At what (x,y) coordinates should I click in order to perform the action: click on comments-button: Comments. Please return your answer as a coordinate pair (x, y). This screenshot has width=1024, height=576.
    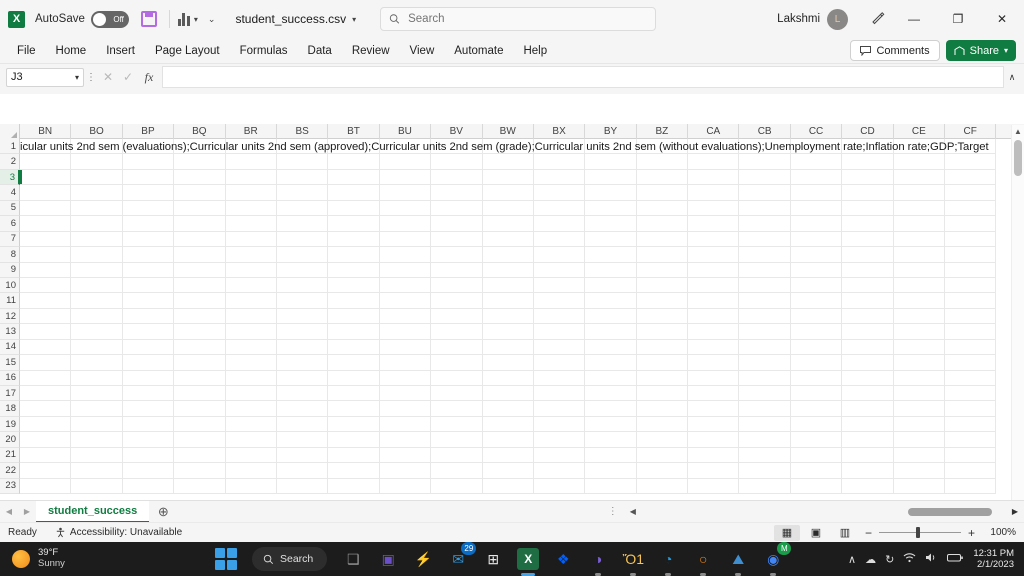
    Looking at the image, I should click on (895, 50).